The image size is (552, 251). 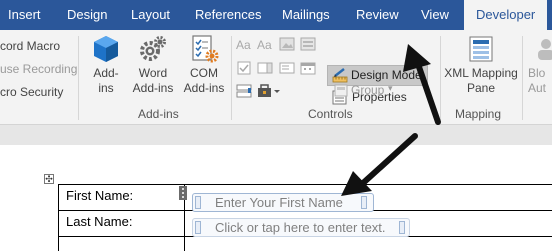 What do you see at coordinates (87, 15) in the screenshot?
I see `tab-design: Design` at bounding box center [87, 15].